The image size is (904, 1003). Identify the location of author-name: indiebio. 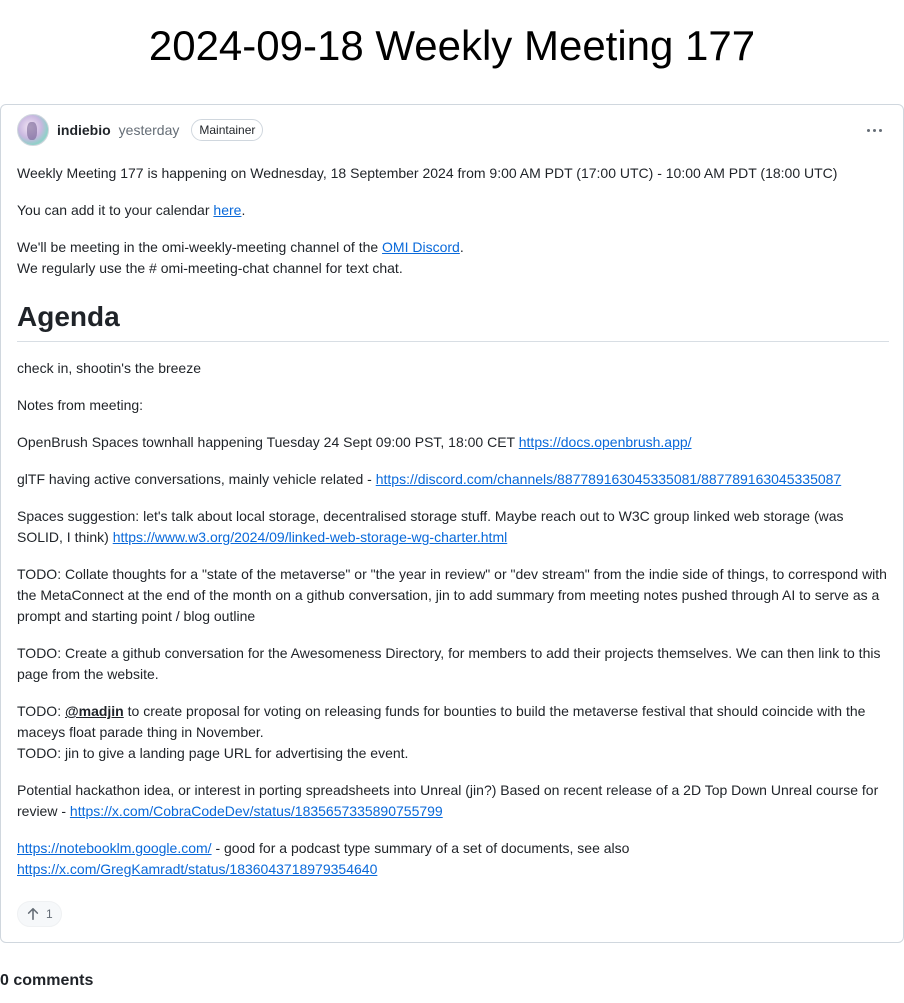
(84, 130).